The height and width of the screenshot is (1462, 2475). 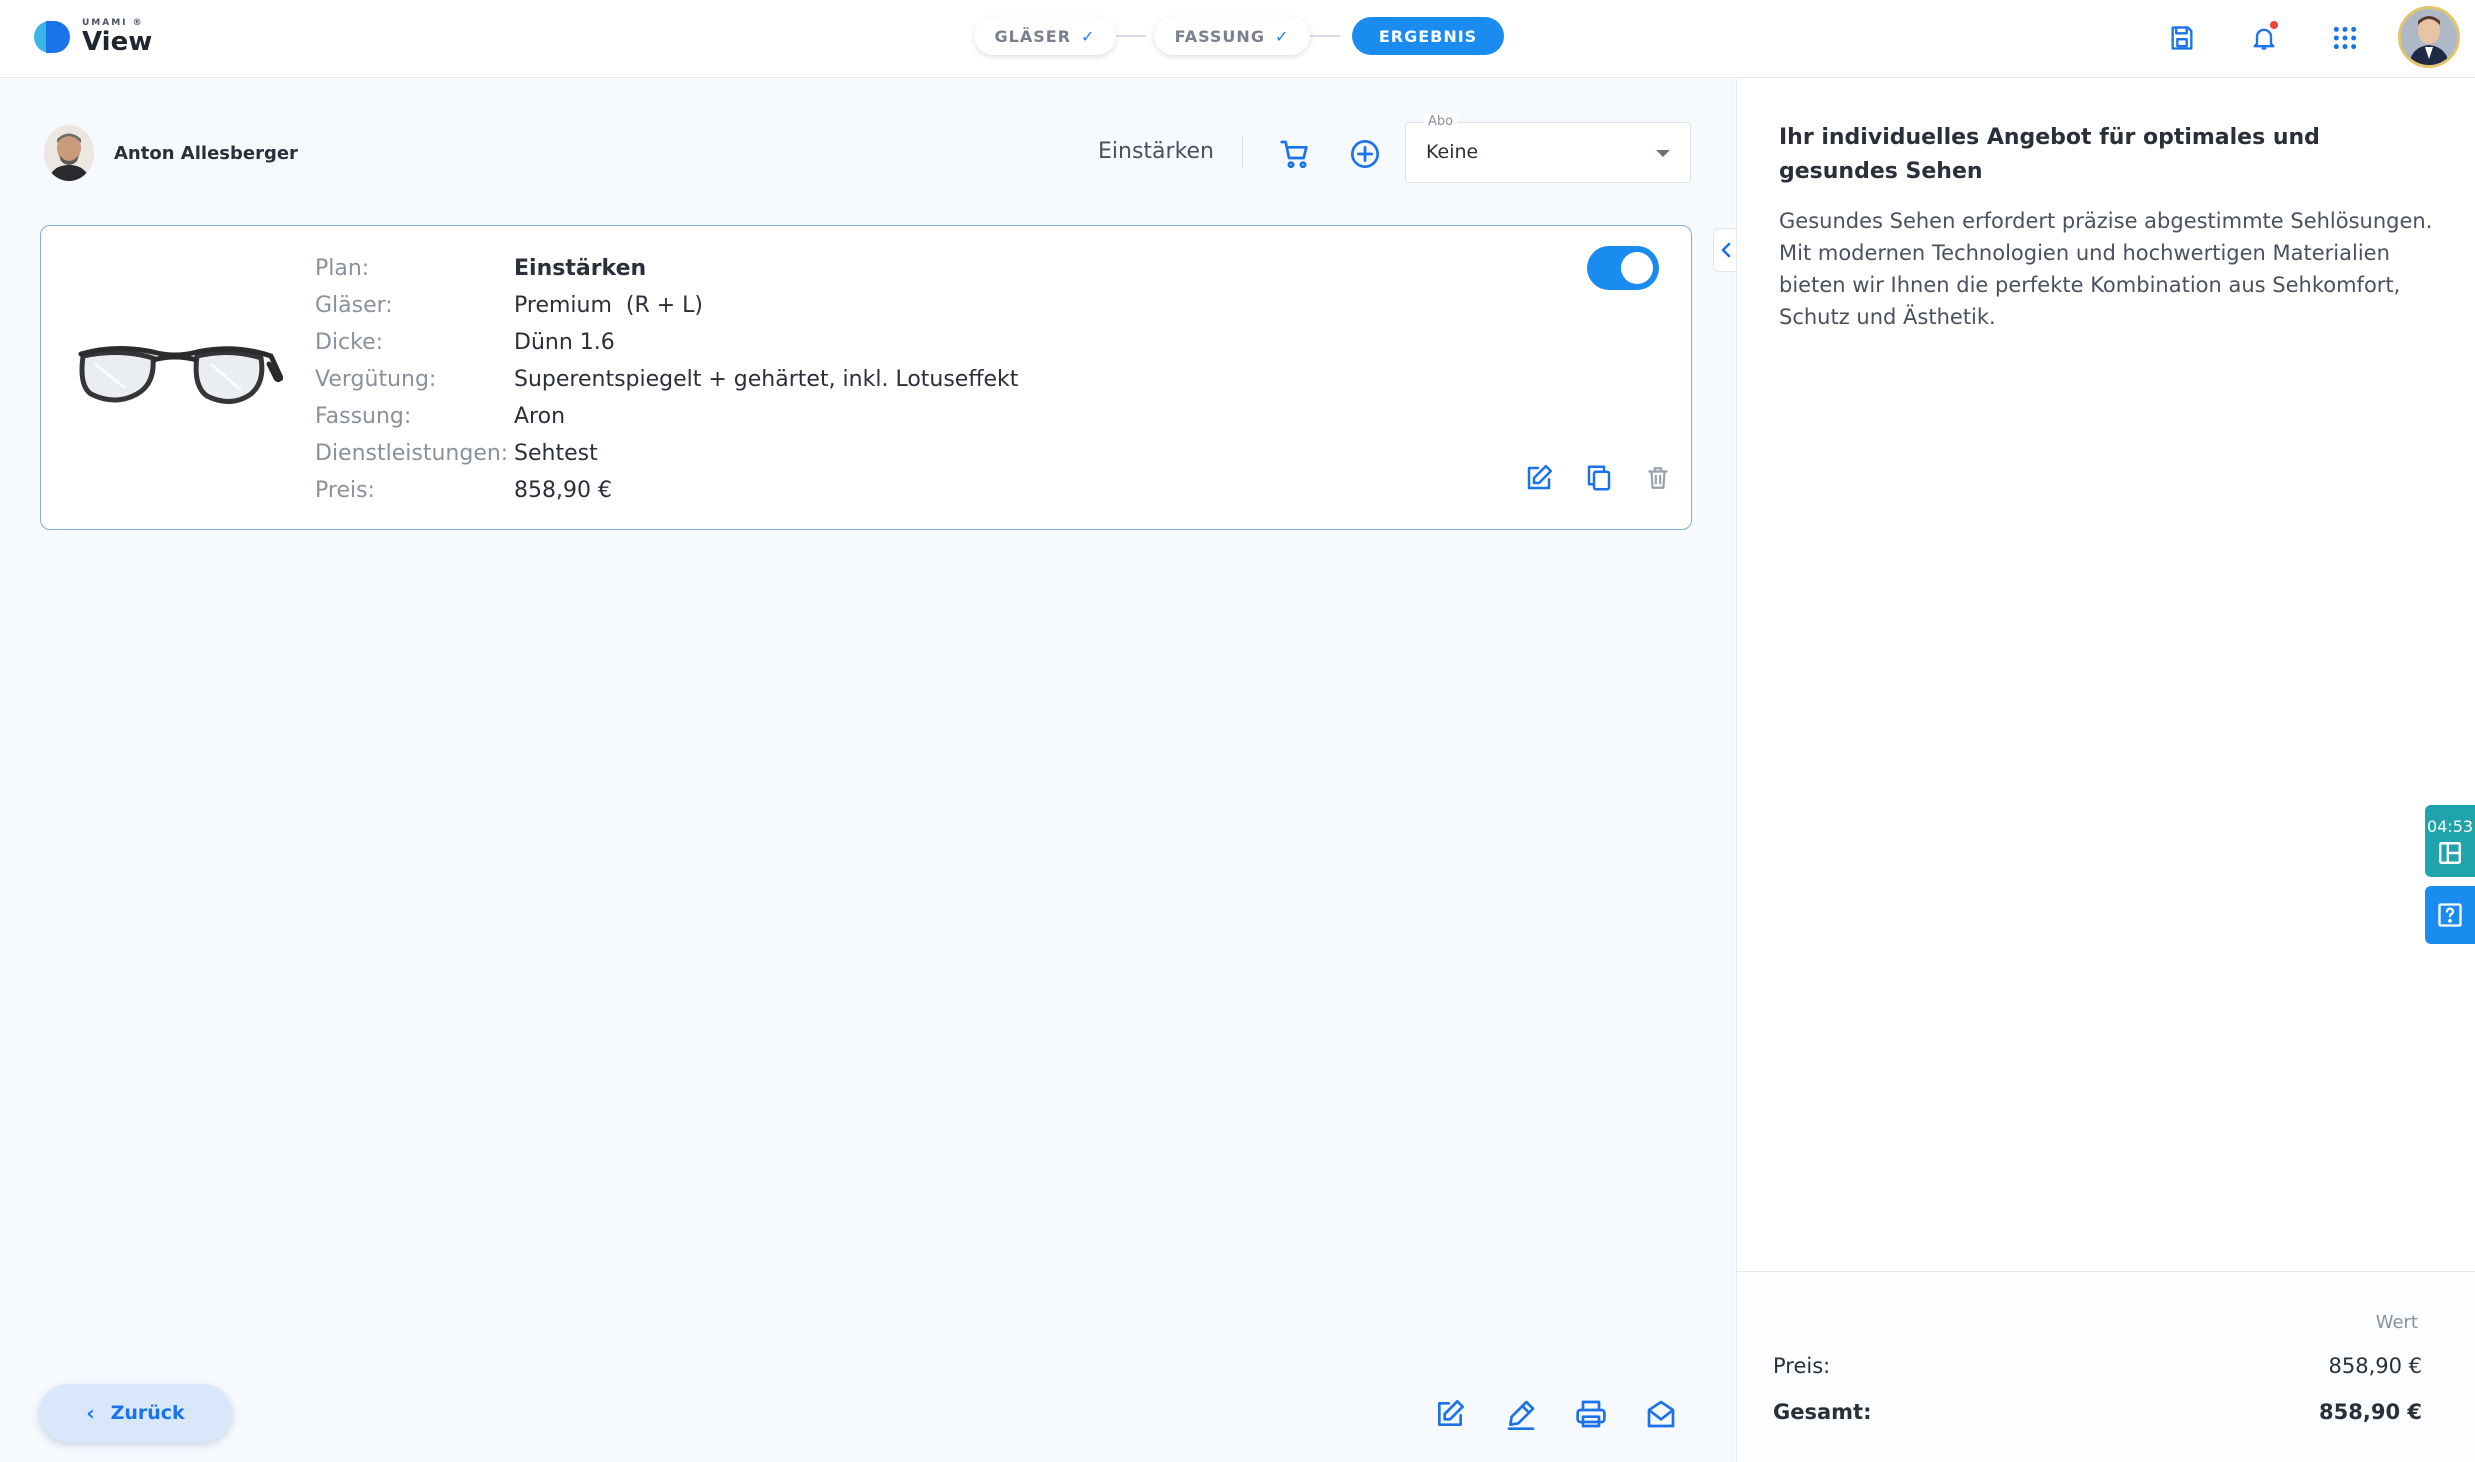 I want to click on sign-button, so click(x=1521, y=1414).